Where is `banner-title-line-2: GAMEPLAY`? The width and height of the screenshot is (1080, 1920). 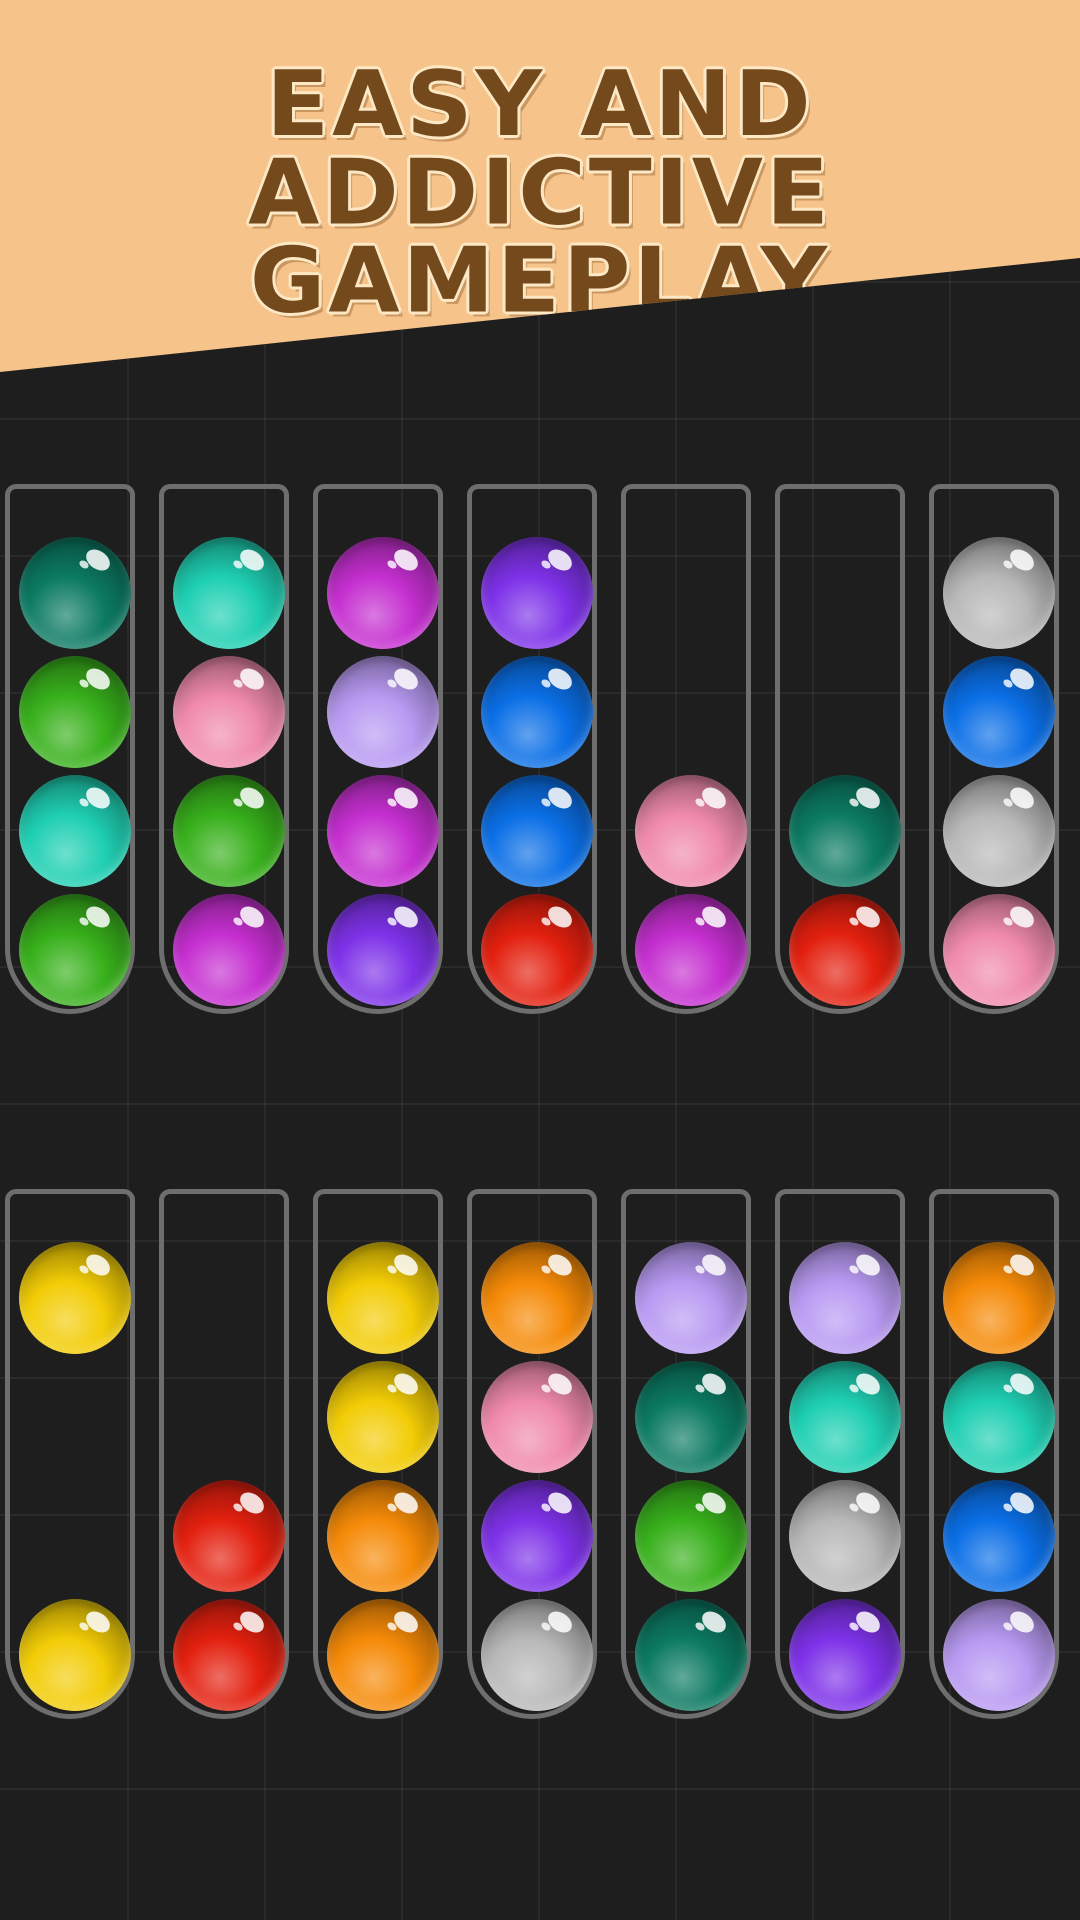
banner-title-line-2: GAMEPLAY is located at coordinates (540, 281).